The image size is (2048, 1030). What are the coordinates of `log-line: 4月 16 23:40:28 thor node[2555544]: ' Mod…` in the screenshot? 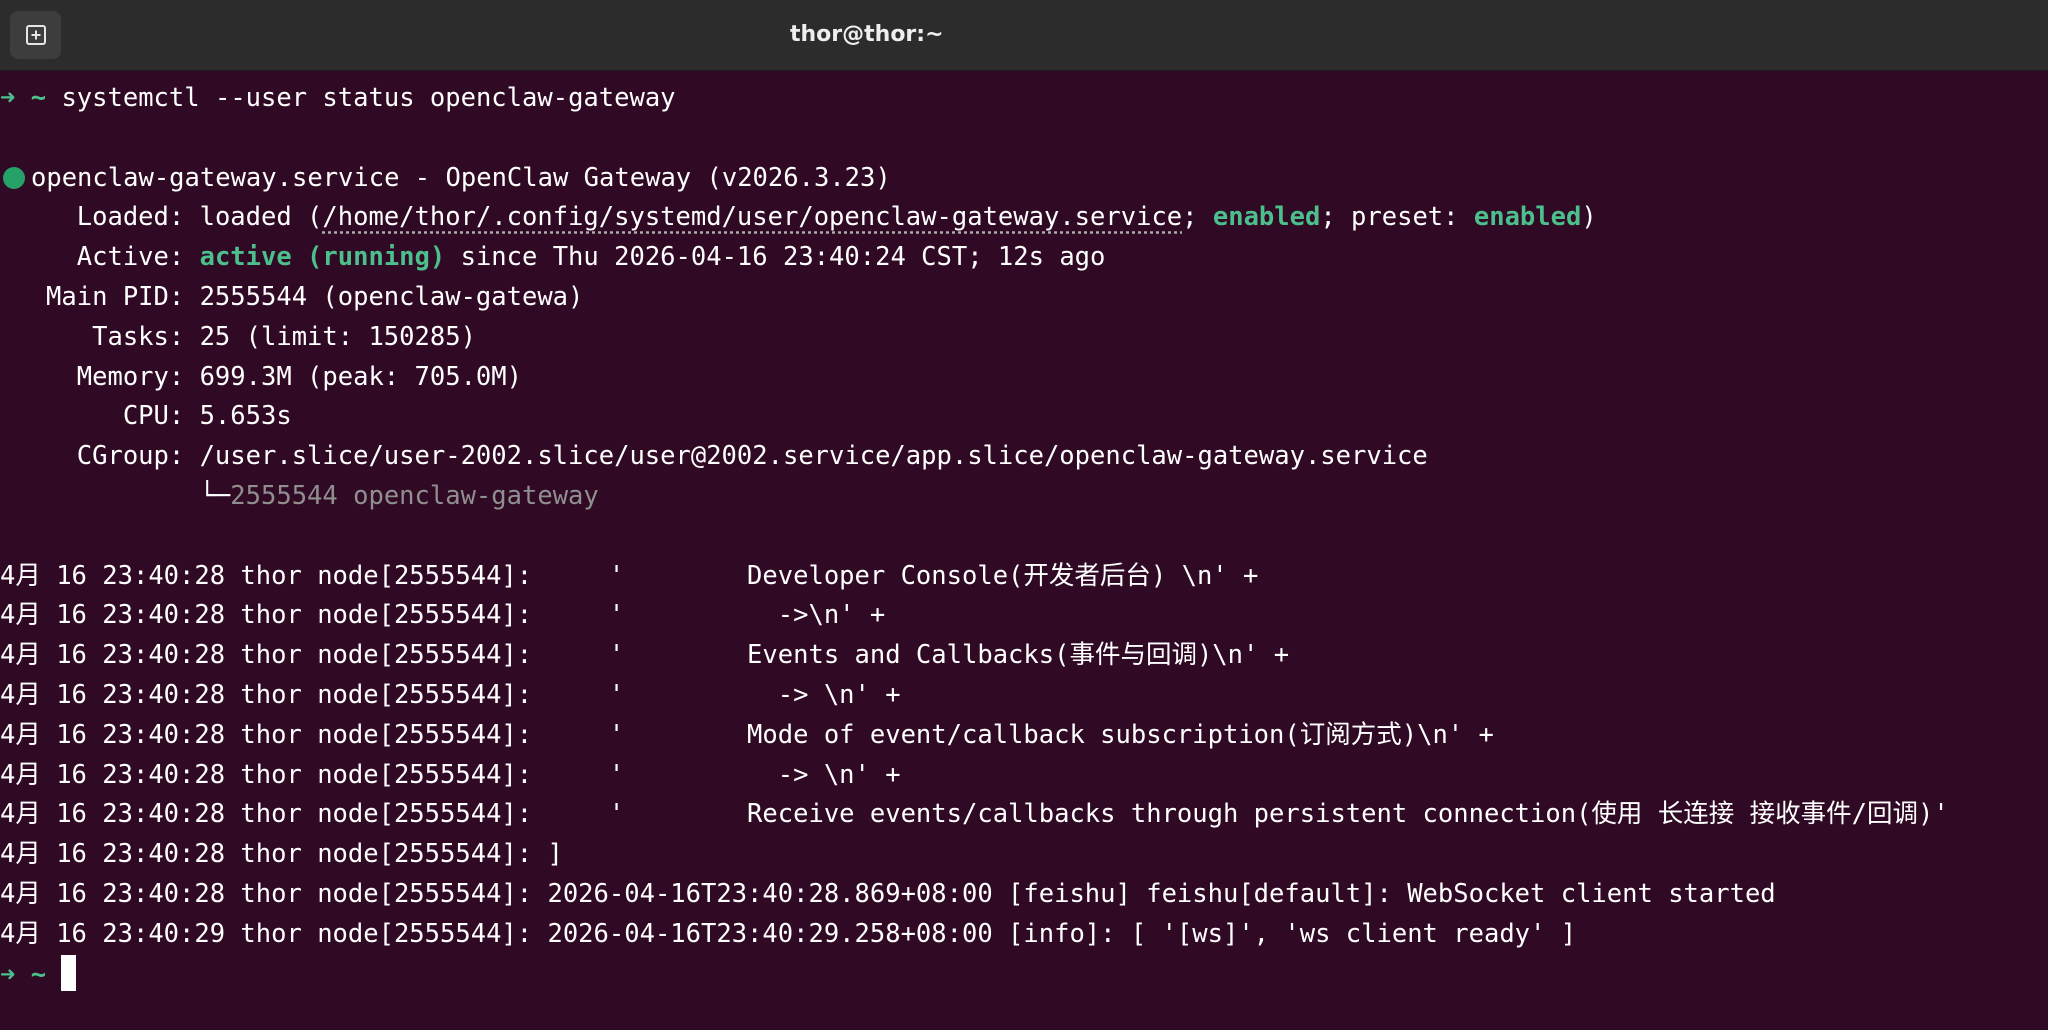 It's located at (747, 734).